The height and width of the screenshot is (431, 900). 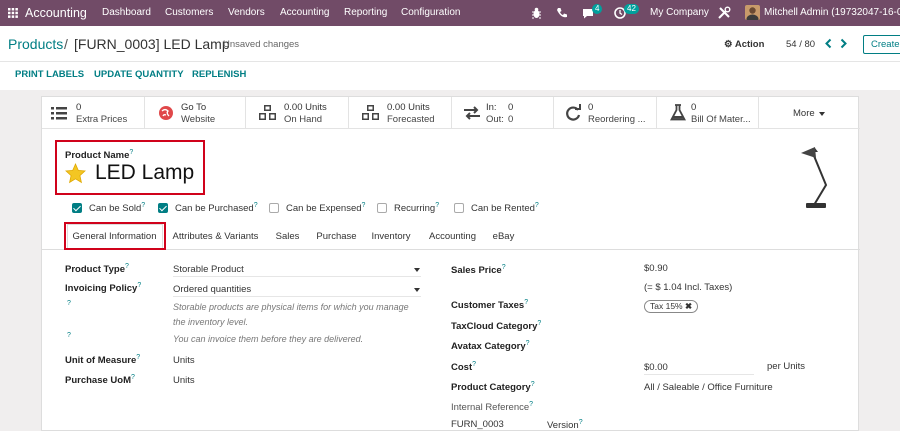 What do you see at coordinates (189, 13) in the screenshot?
I see `menu-customers: Customers` at bounding box center [189, 13].